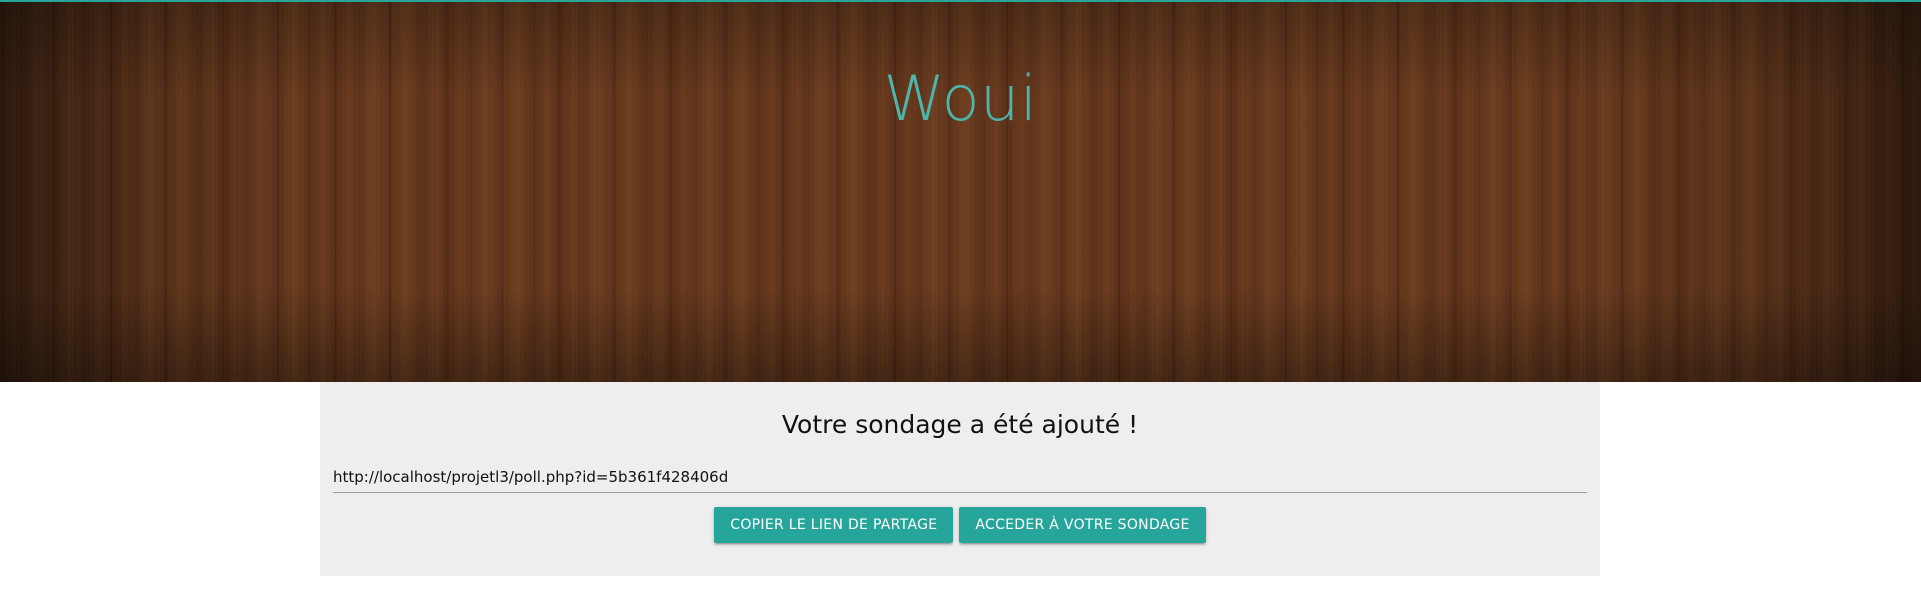 The width and height of the screenshot is (1921, 600). I want to click on success-heading: Votre sondage a été ajouté !, so click(960, 424).